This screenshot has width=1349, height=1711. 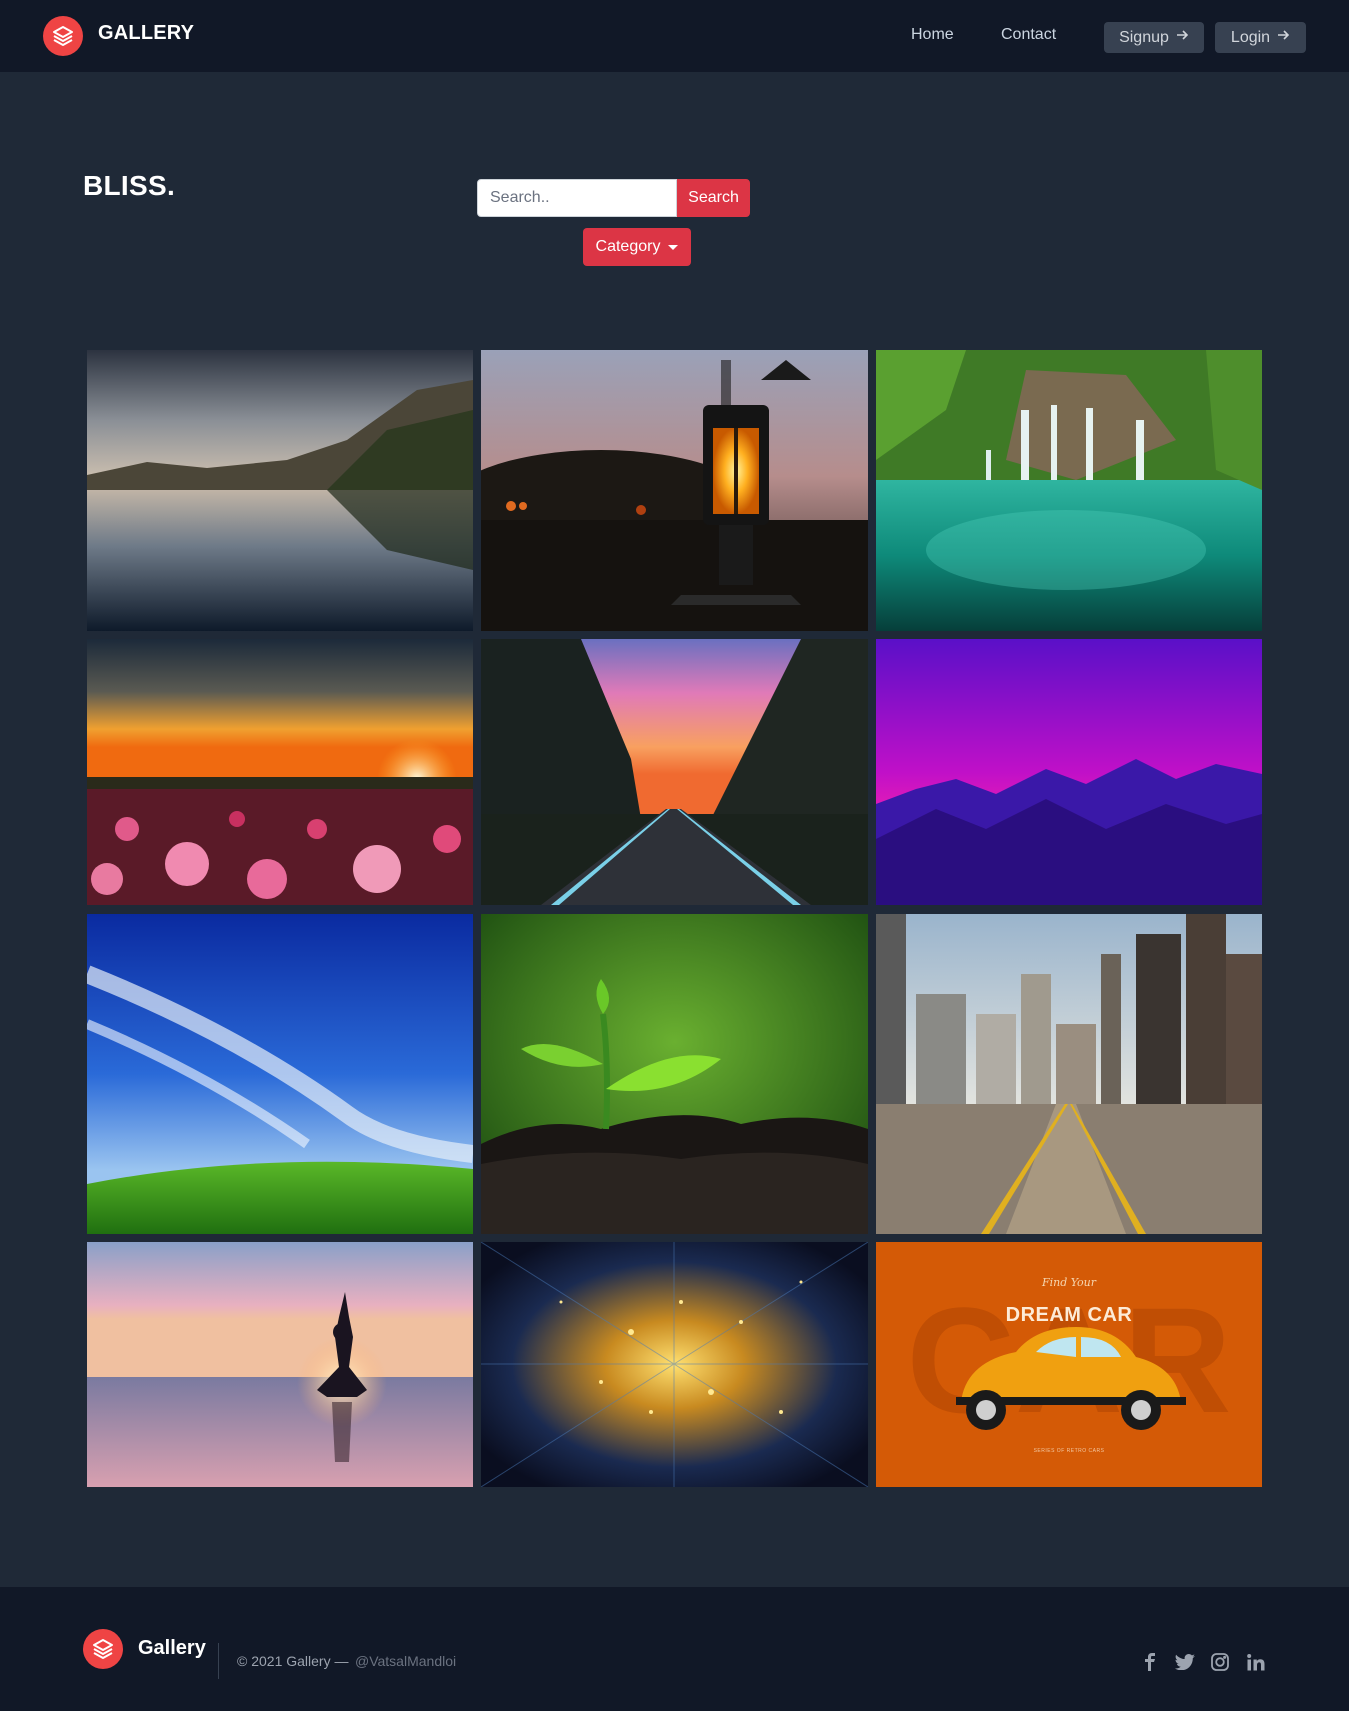 I want to click on gallery-image-forest-road, so click(x=674, y=772).